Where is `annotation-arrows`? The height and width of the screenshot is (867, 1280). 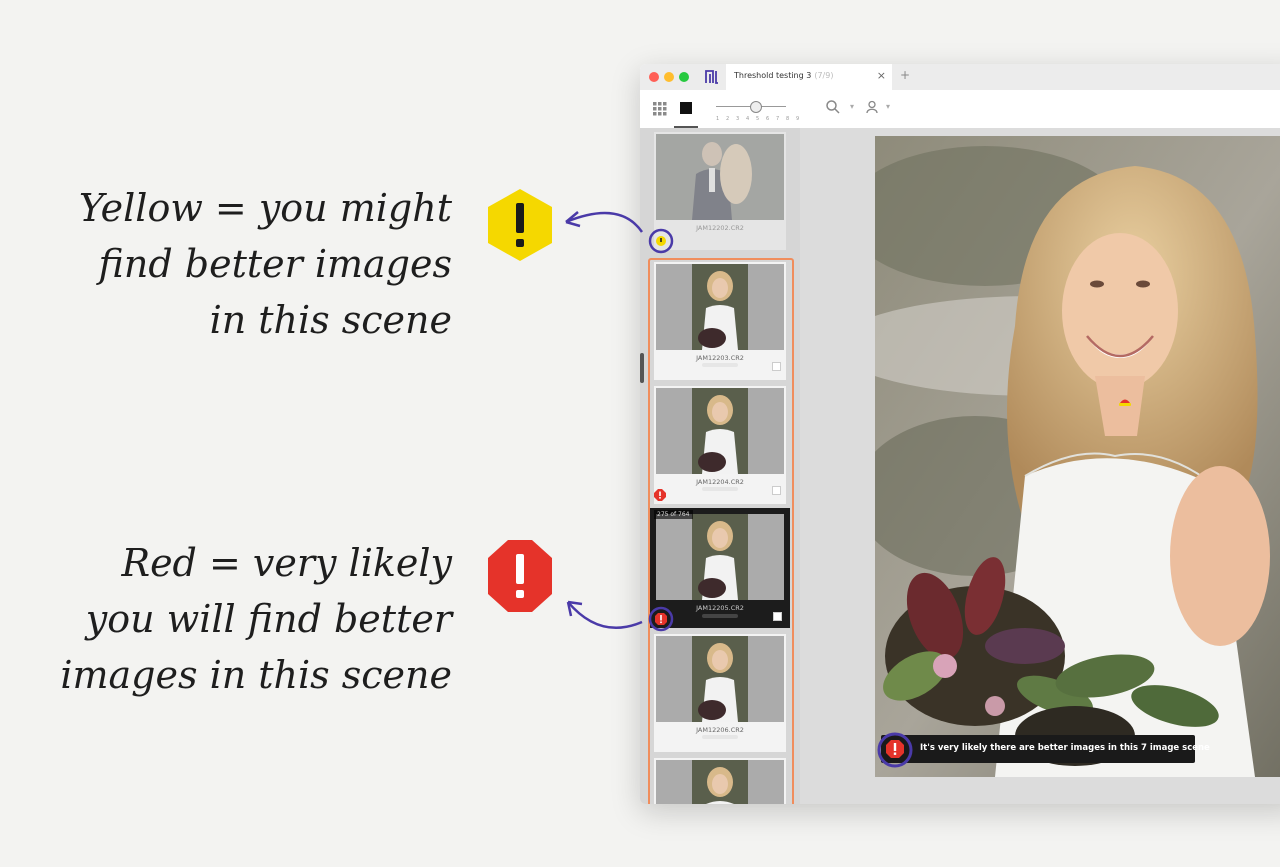
annotation-arrows is located at coordinates (604, 420).